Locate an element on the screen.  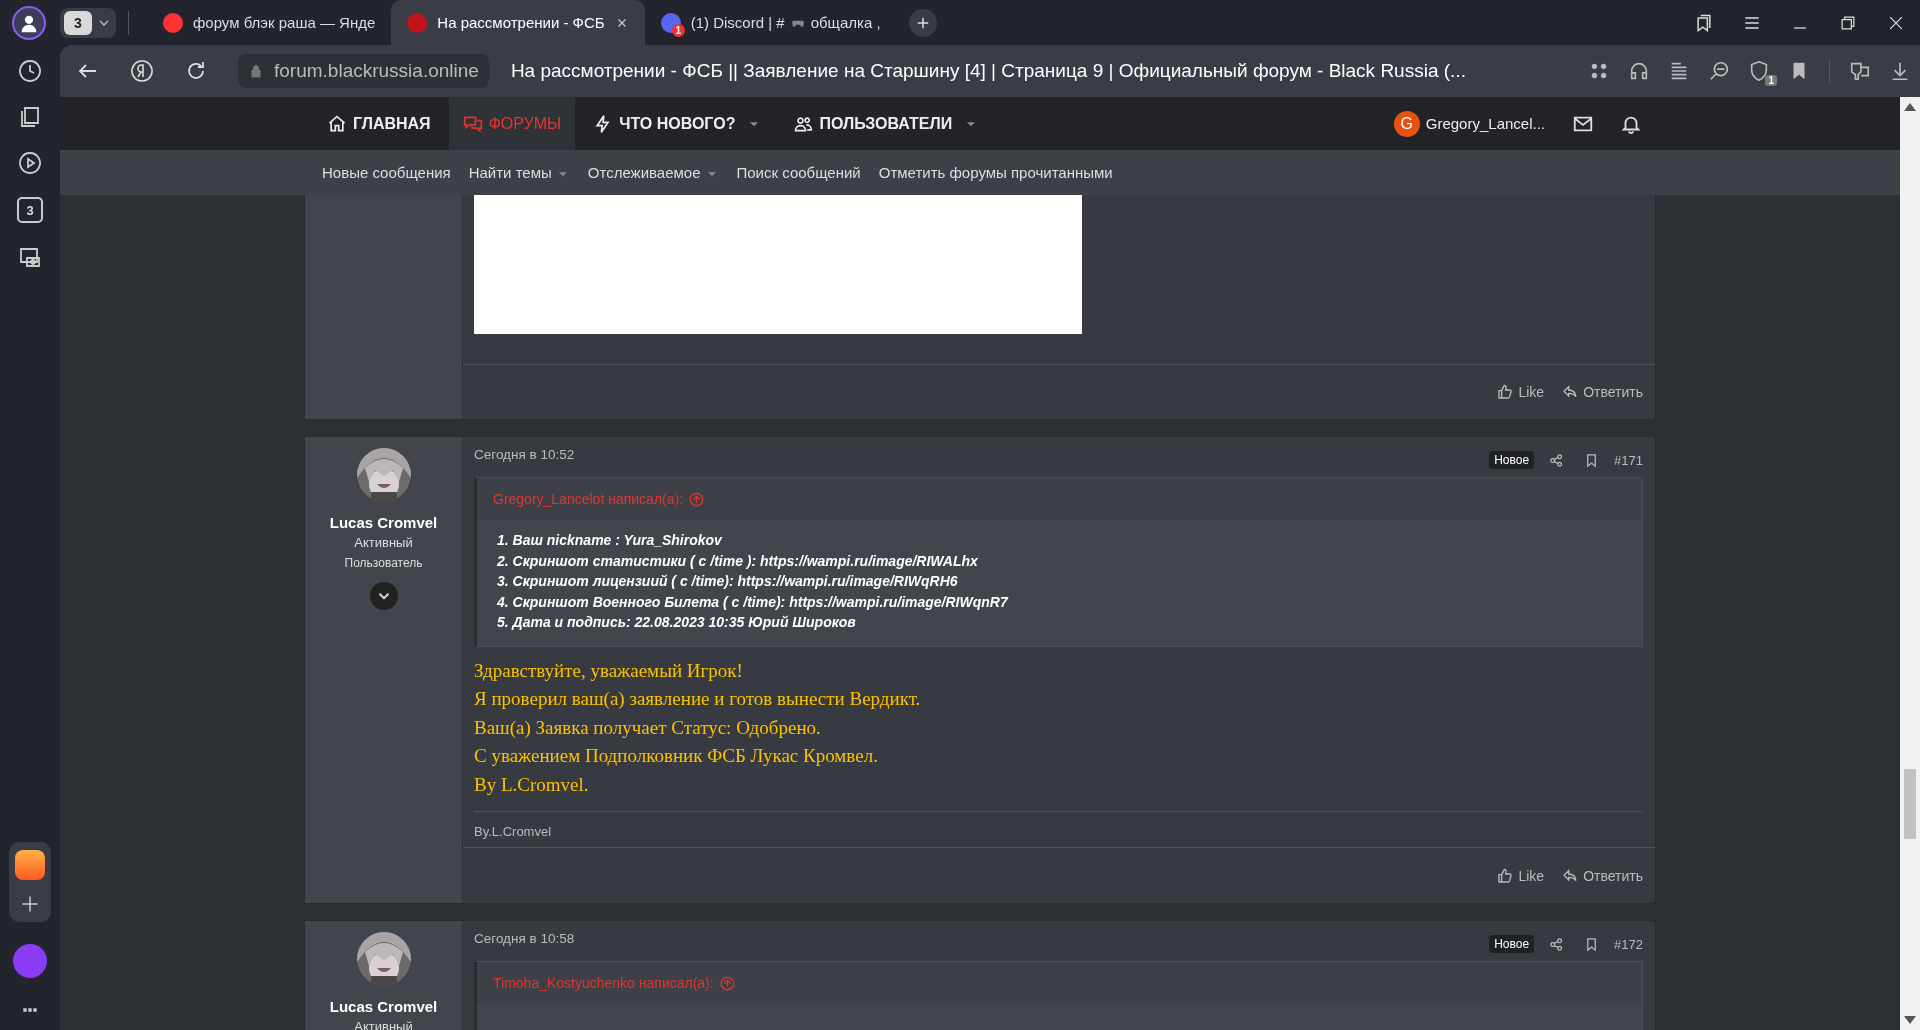
quote-line: 5. Дата и подпись: 22.08.2023 10:35 Юрий Широков is located at coordinates (677, 622).